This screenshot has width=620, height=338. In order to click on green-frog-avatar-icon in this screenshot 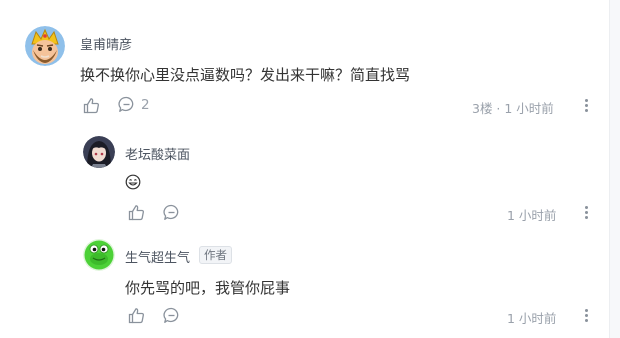, I will do `click(99, 255)`.